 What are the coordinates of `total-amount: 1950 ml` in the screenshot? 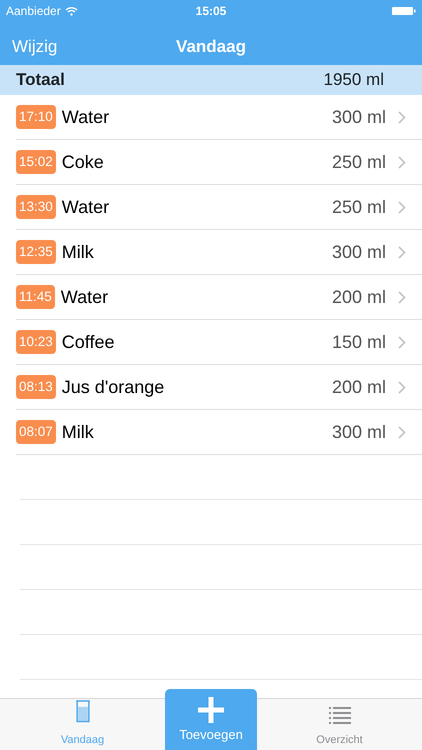 It's located at (354, 80).